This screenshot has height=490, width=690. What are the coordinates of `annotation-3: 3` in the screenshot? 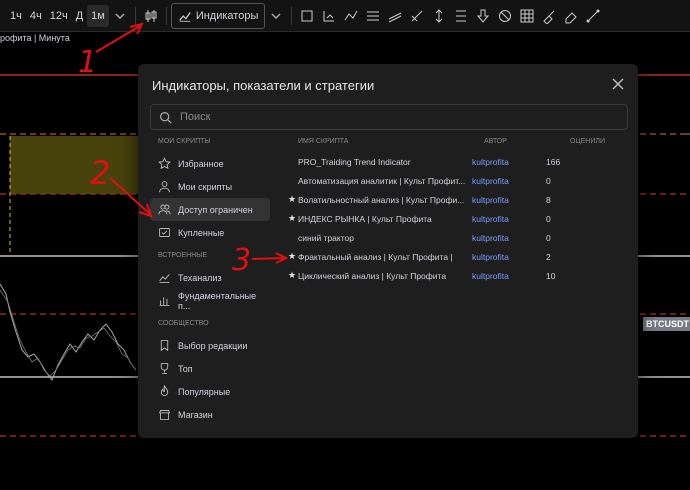 It's located at (260, 260).